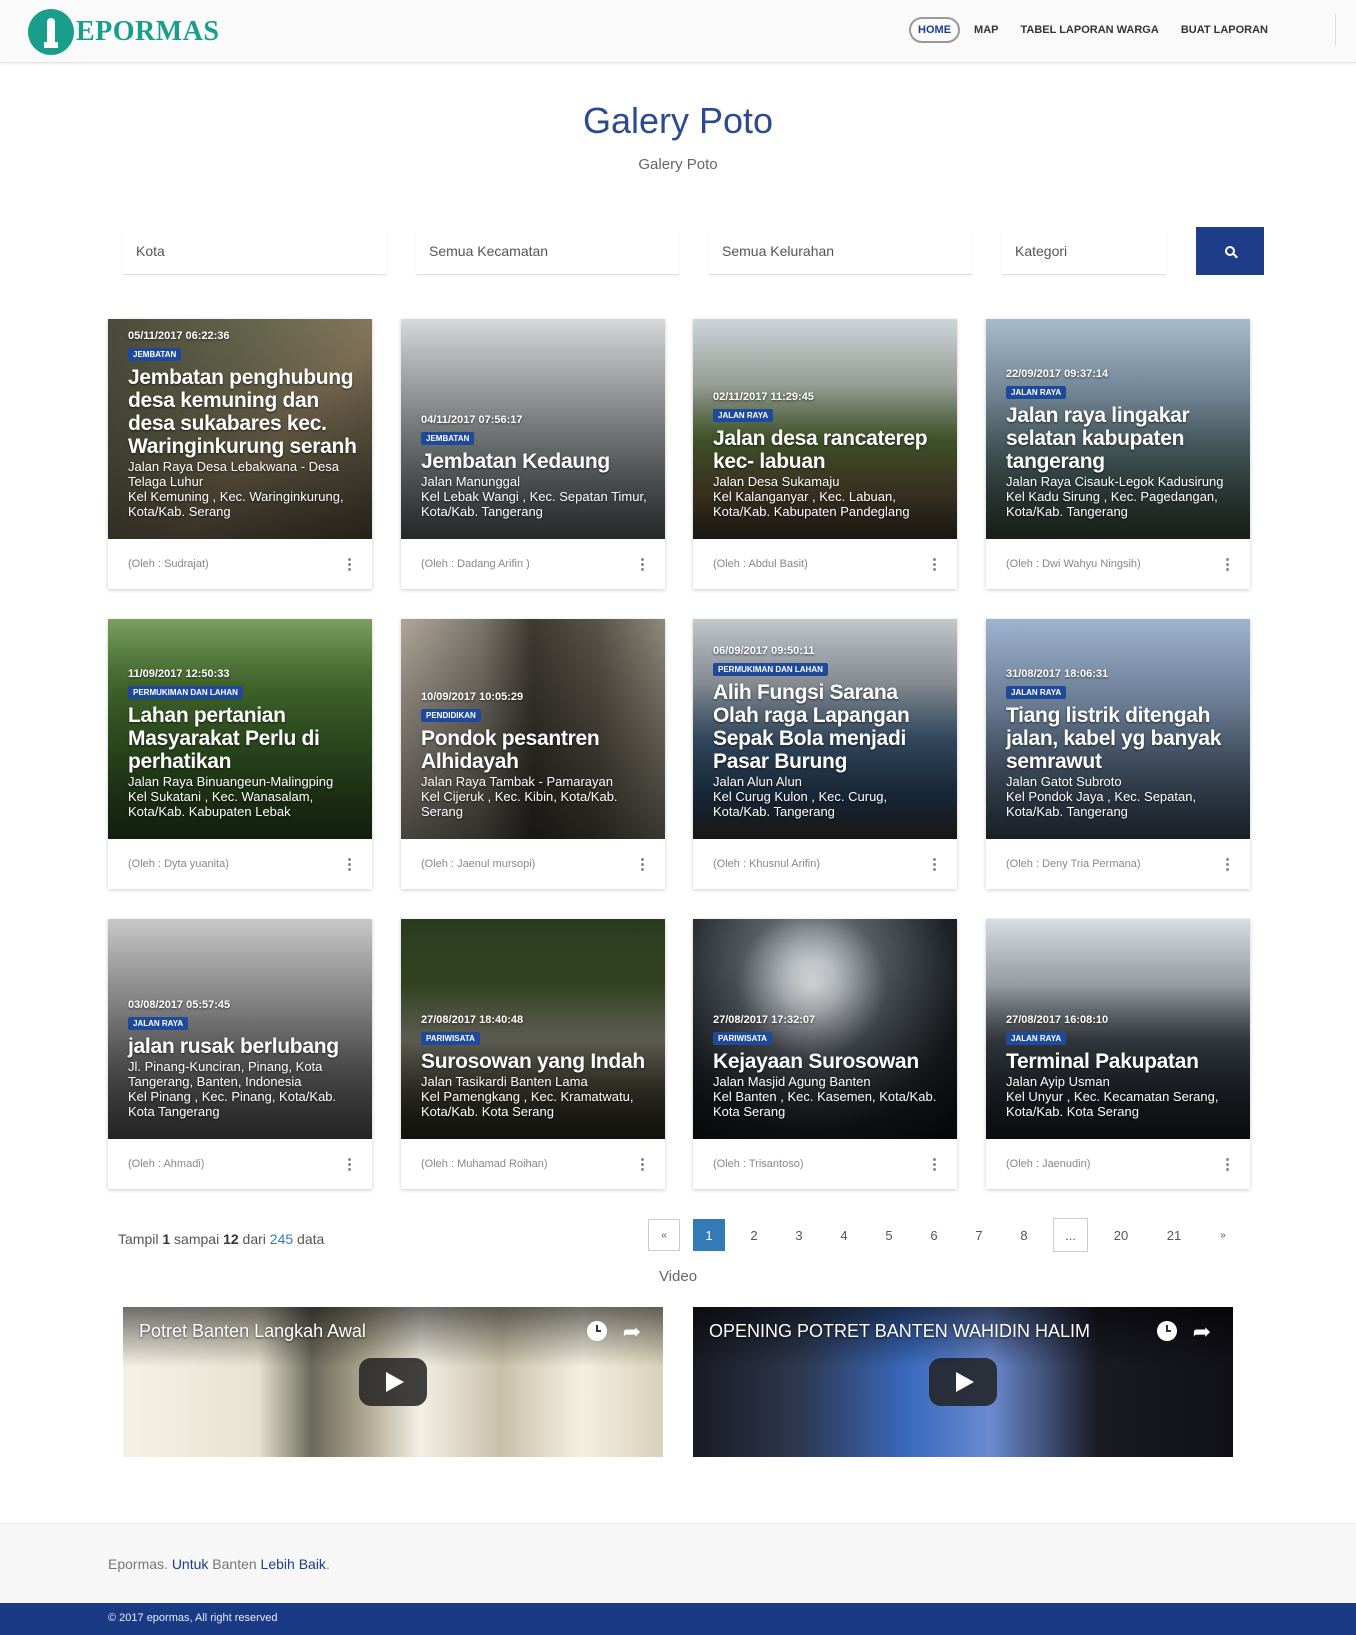 This screenshot has width=1356, height=1635. I want to click on report-title: Jalan desa rancaterep kec- labuan, so click(828, 450).